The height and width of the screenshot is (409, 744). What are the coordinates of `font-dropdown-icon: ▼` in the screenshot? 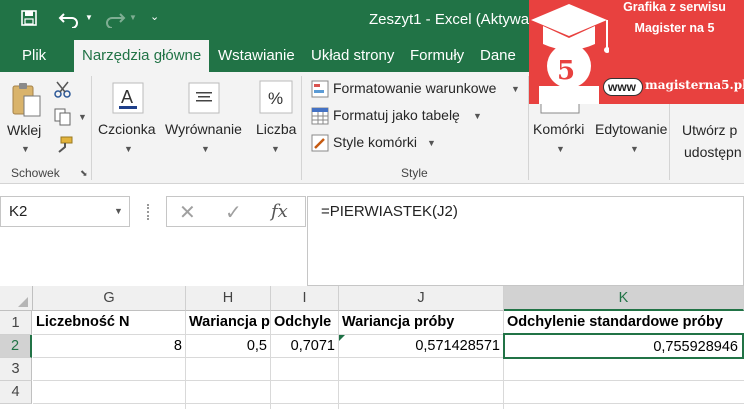 It's located at (128, 149).